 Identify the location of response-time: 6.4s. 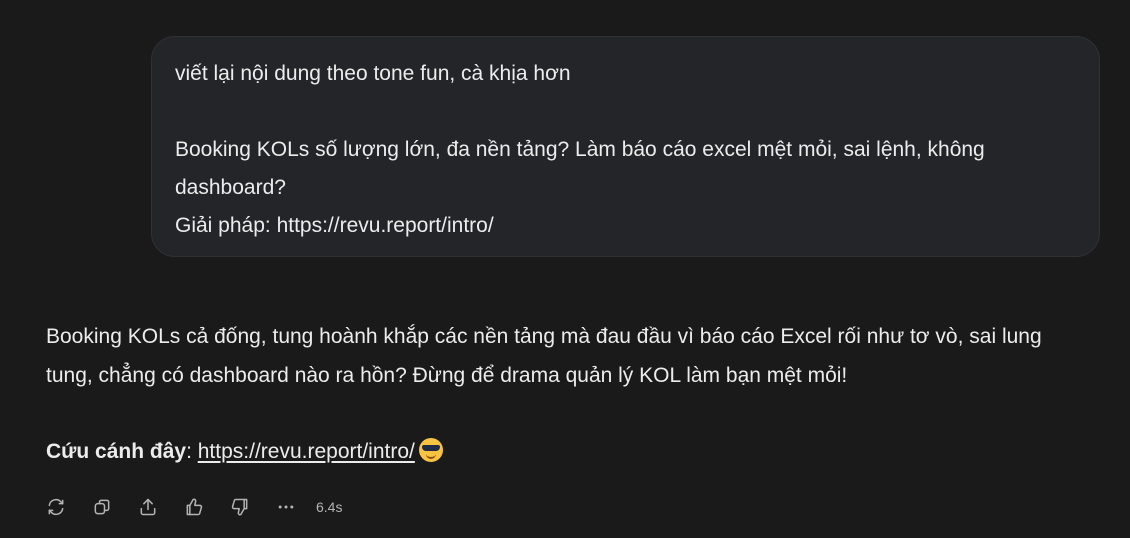
(329, 507).